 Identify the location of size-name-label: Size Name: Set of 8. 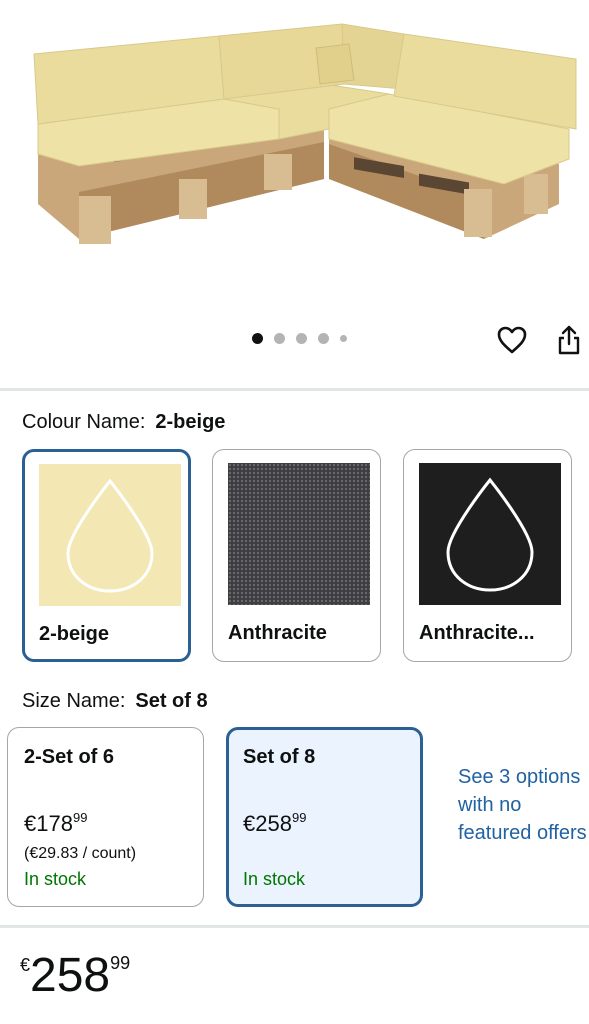
(115, 701).